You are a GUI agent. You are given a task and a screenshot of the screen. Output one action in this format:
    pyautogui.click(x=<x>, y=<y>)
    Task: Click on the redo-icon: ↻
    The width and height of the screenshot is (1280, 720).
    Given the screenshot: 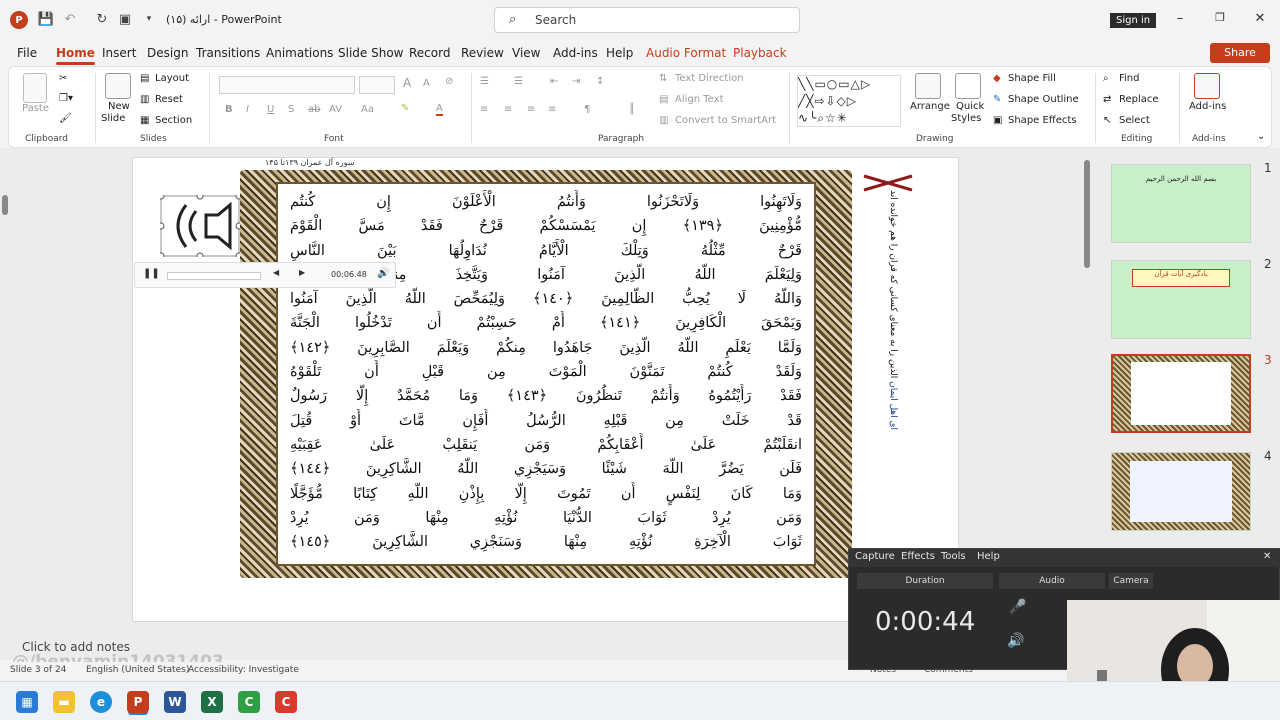 What is the action you would take?
    pyautogui.click(x=102, y=19)
    